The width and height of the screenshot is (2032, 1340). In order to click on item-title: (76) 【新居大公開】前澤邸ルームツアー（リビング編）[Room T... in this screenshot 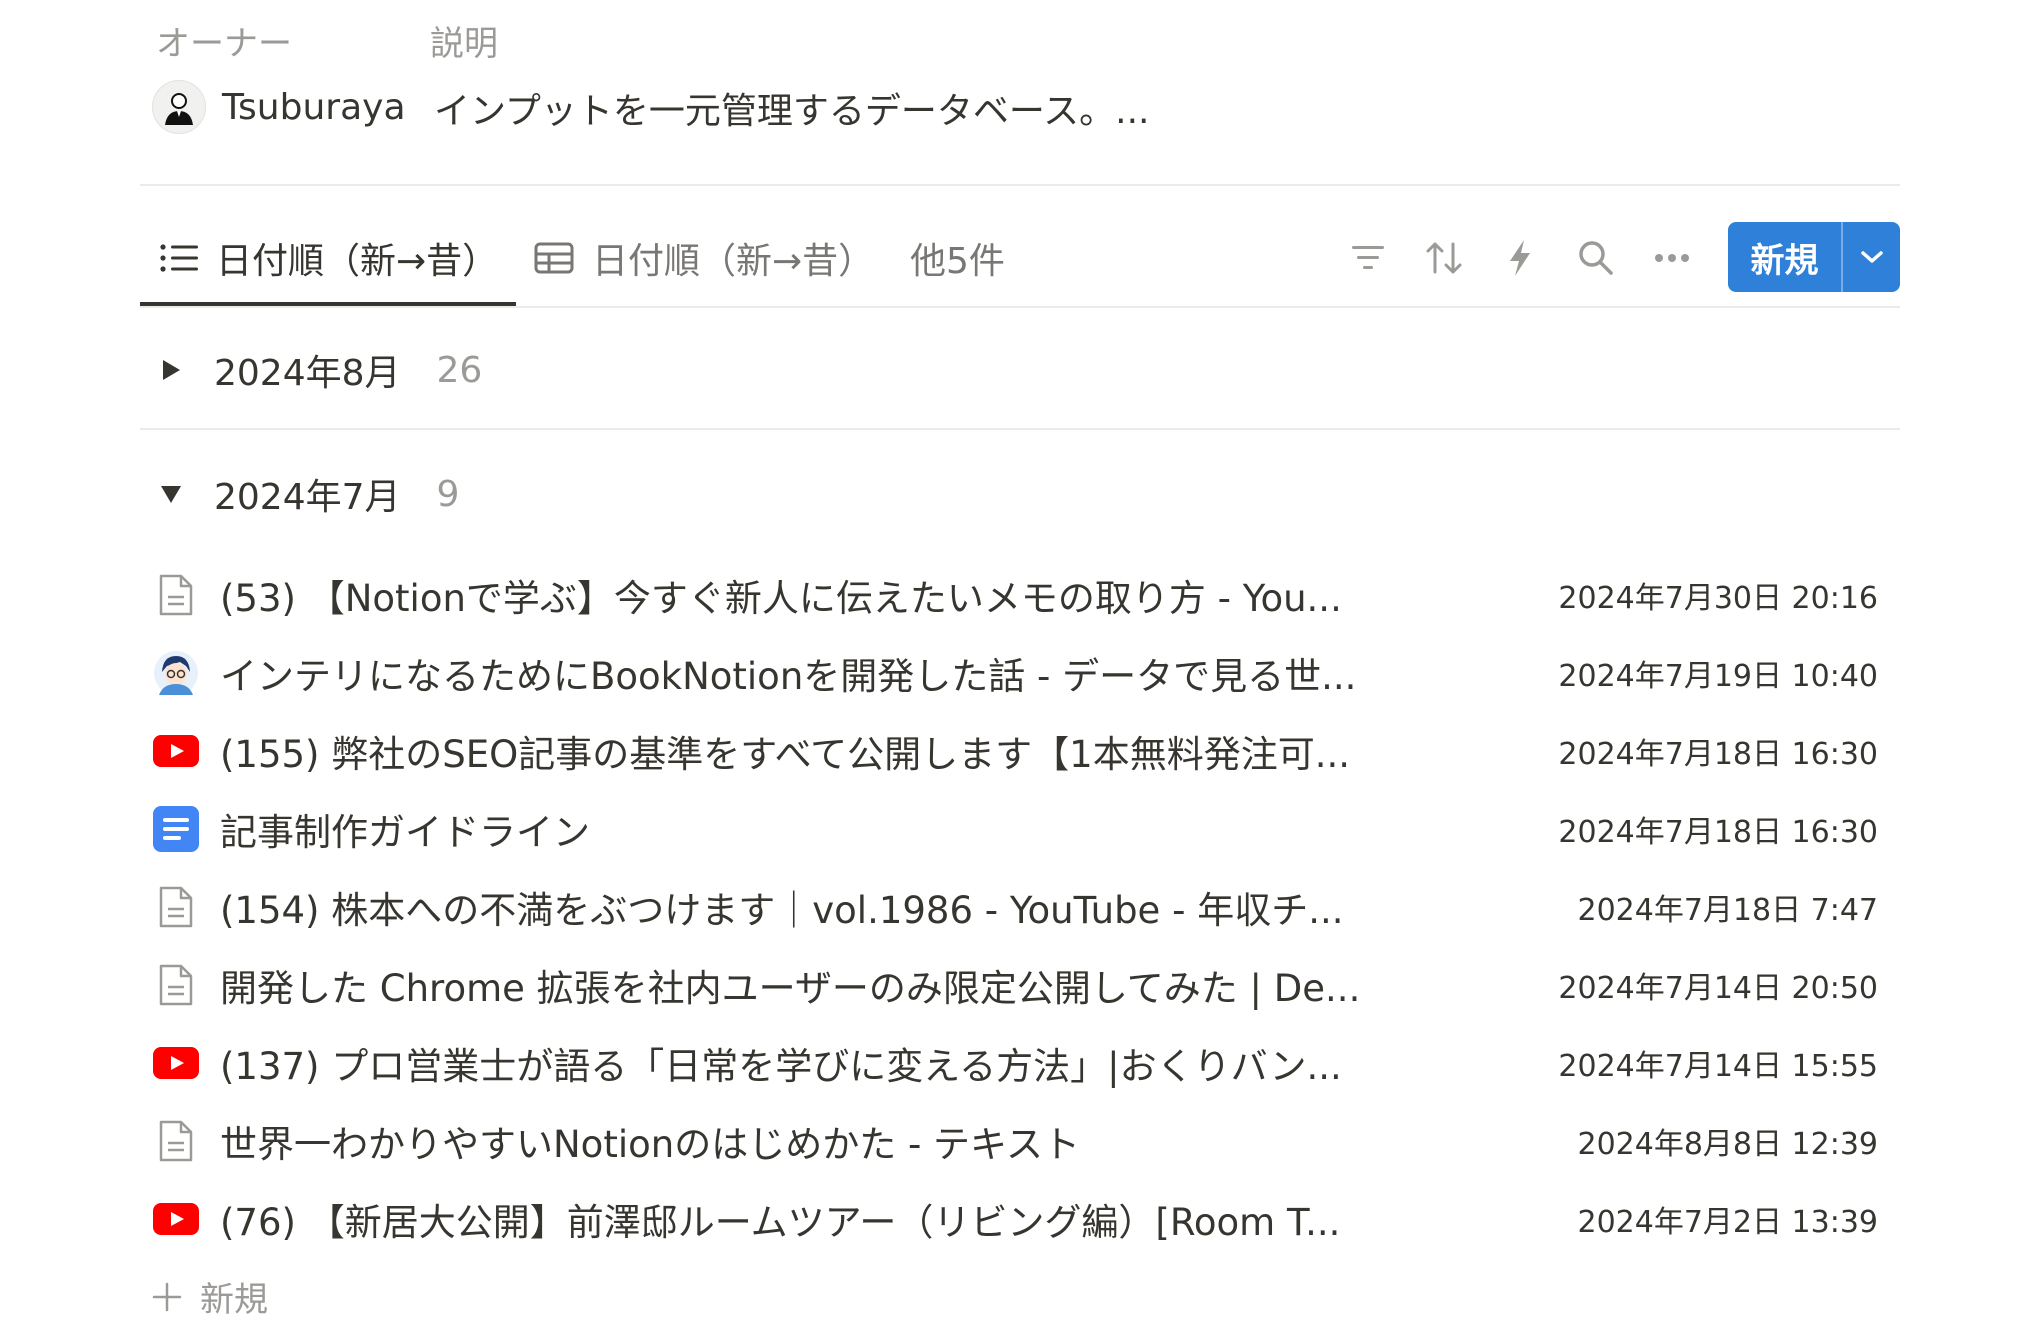, I will do `click(780, 1222)`.